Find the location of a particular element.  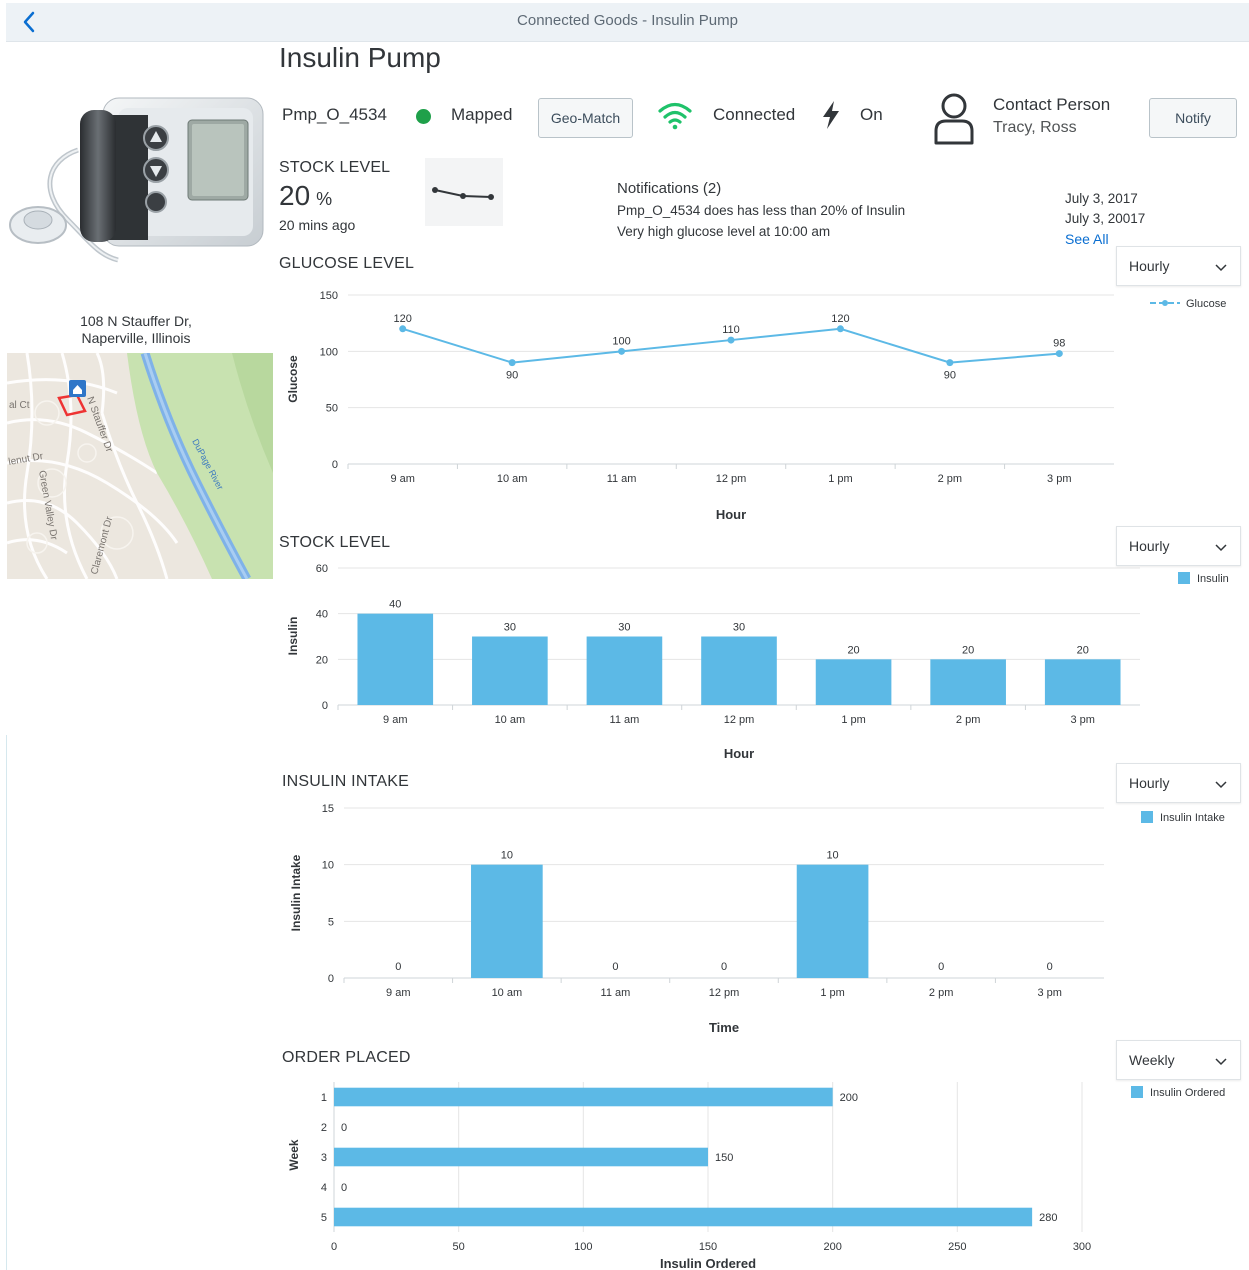

stock-x-tick-label: 12 pm is located at coordinates (739, 720).